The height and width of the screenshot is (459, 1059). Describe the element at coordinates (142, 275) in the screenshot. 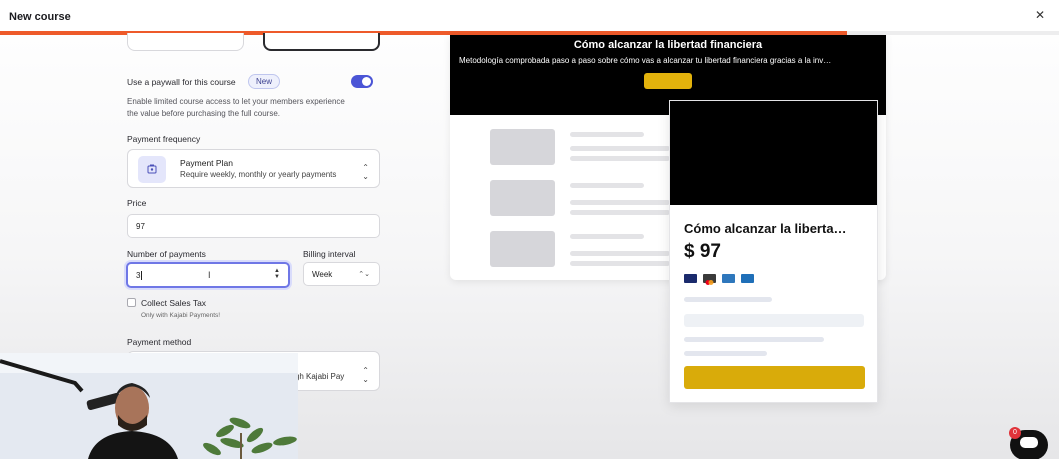

I see `text-caret` at that location.